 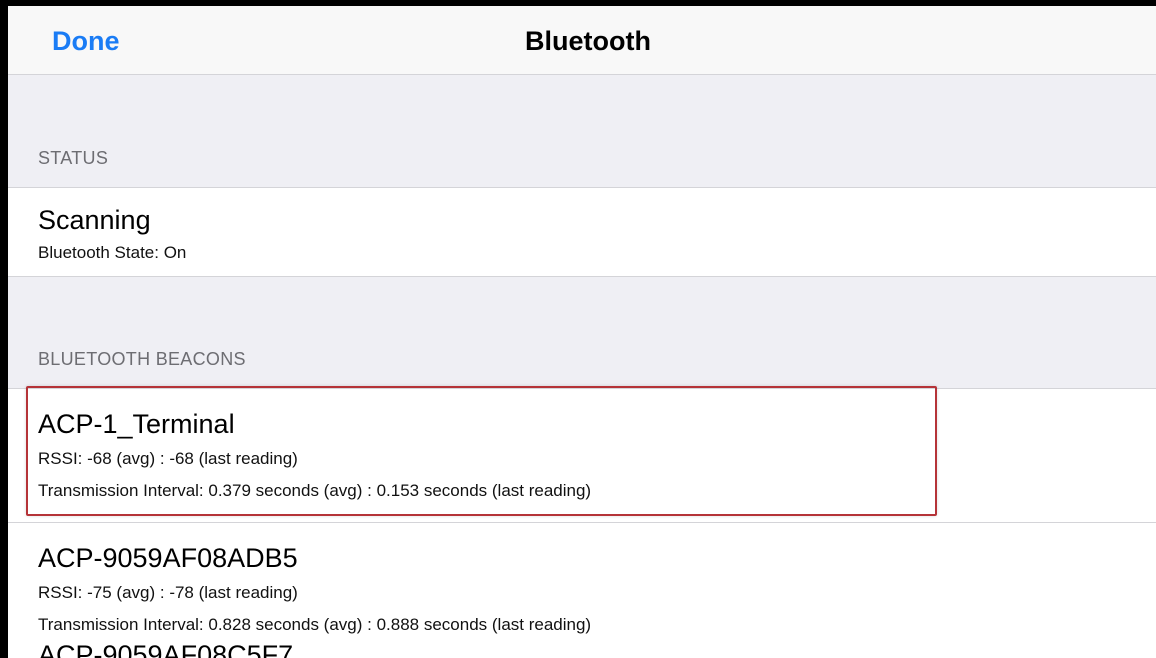 What do you see at coordinates (142, 359) in the screenshot?
I see `section-header-beacons-label: BLUETOOTH BEACONS` at bounding box center [142, 359].